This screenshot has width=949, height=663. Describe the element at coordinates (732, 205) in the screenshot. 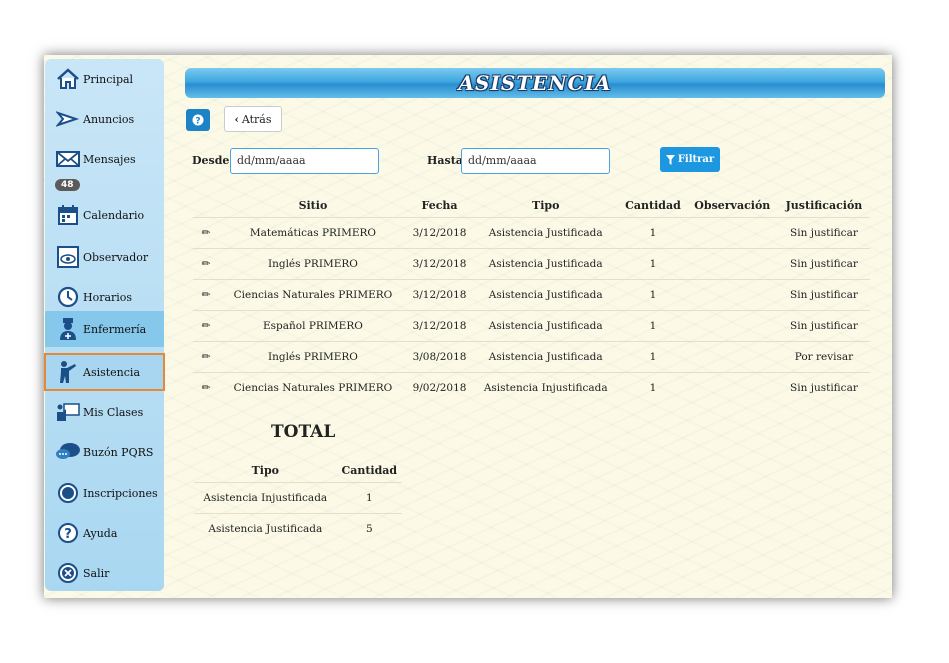

I see `column-header-observacion: Observación` at that location.